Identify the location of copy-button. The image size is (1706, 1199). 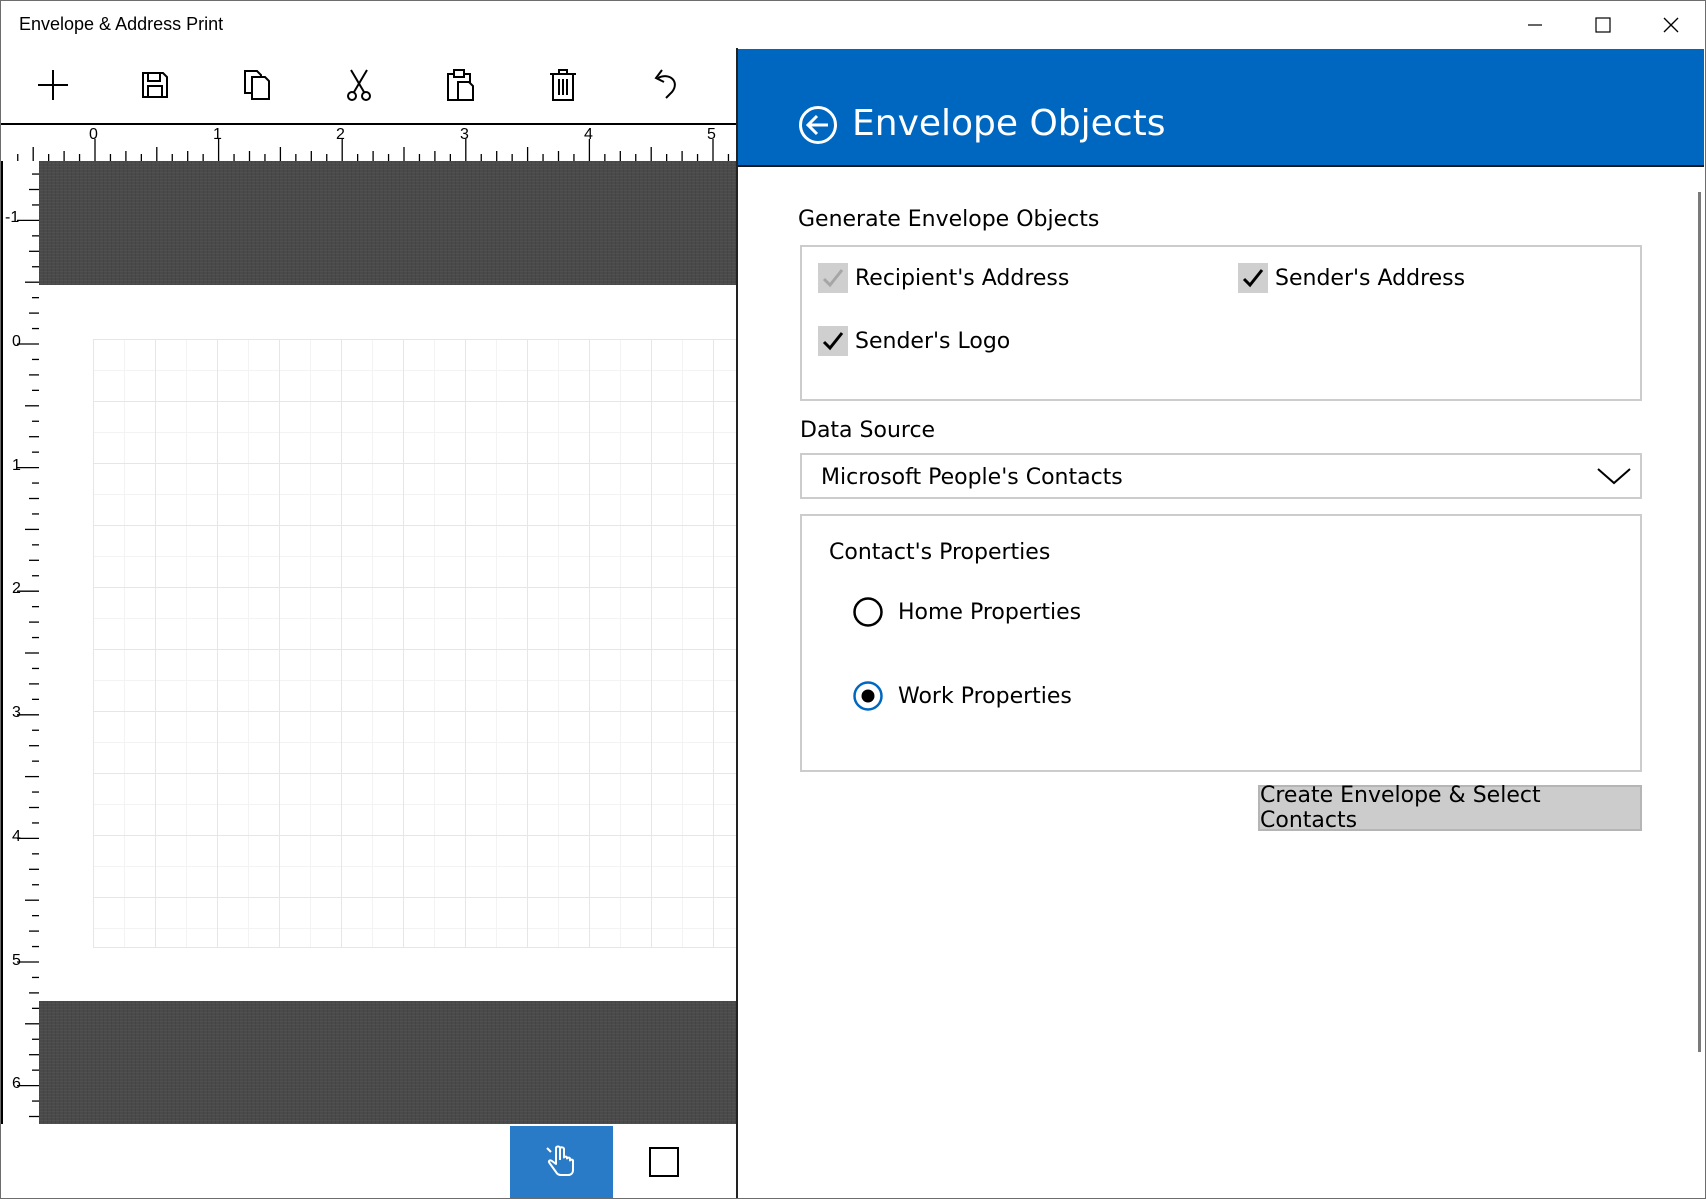
(257, 85).